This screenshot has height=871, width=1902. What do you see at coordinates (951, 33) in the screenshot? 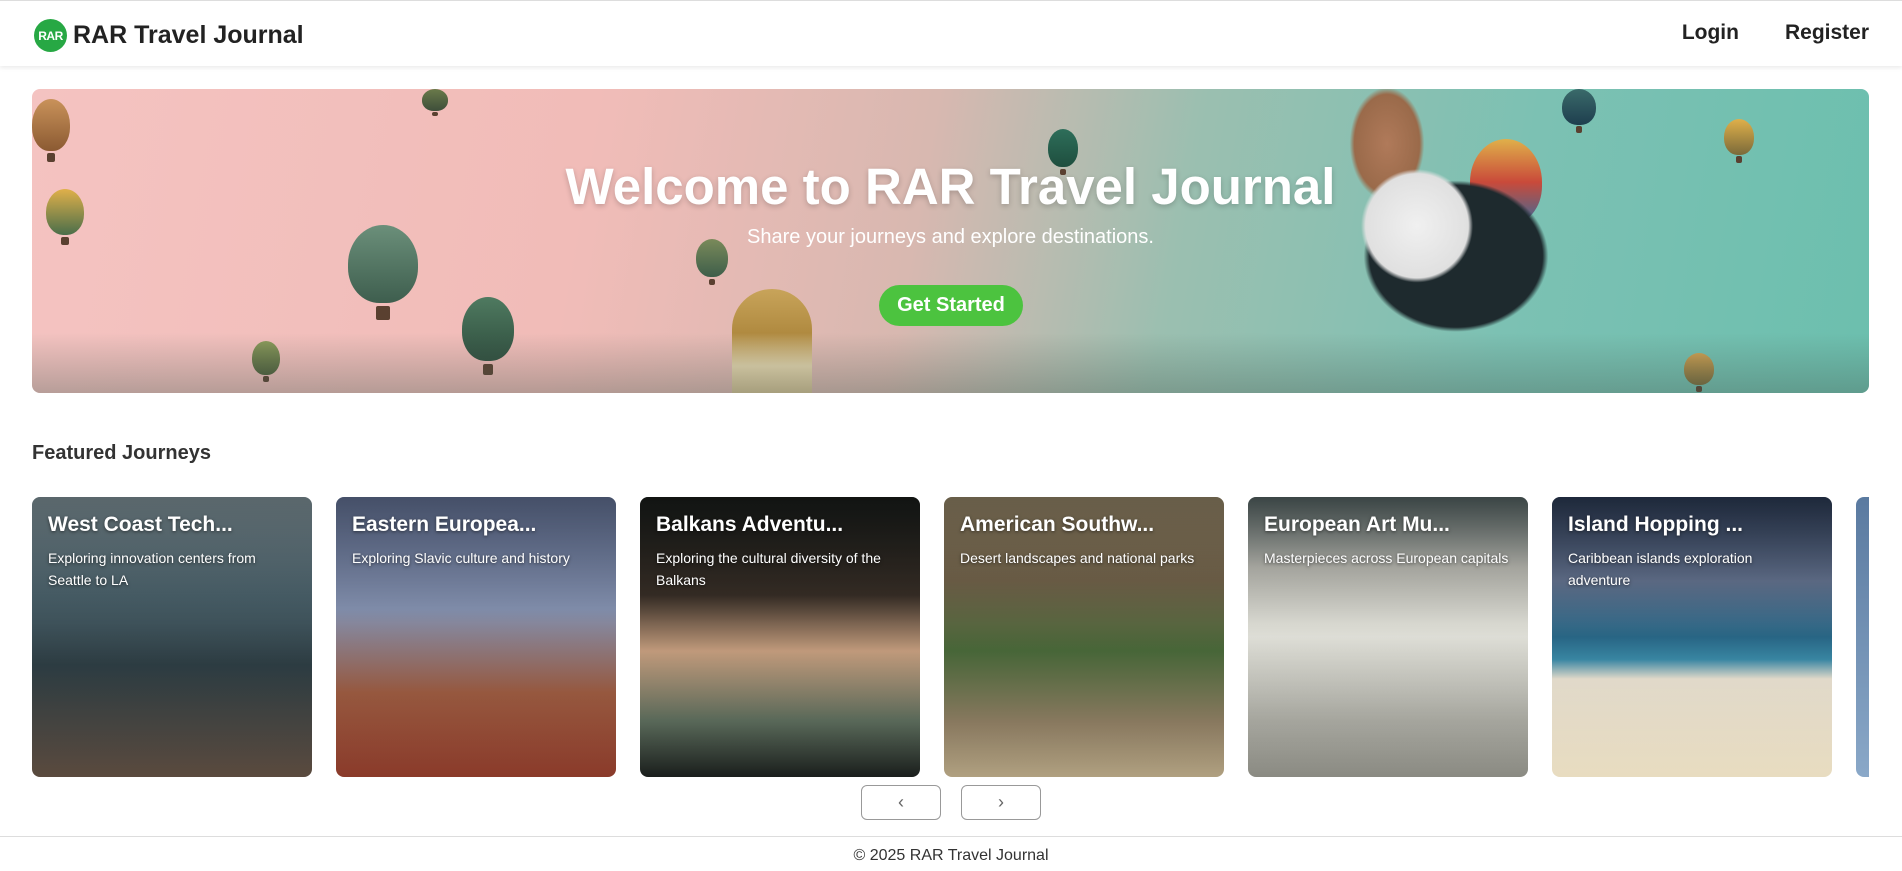
I see `navbar: RAR RAR Travel Journal Login Register` at bounding box center [951, 33].